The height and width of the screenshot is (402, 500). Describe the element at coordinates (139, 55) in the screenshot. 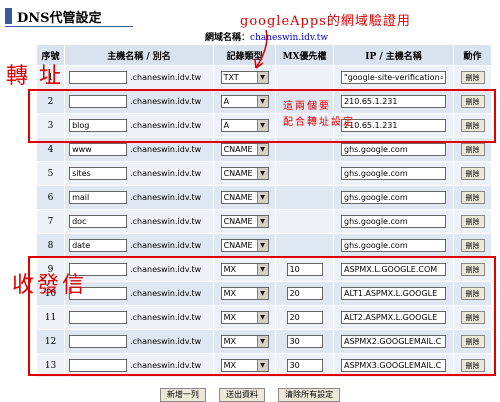

I see `col-header-host: 主機名稱 / 別名` at that location.